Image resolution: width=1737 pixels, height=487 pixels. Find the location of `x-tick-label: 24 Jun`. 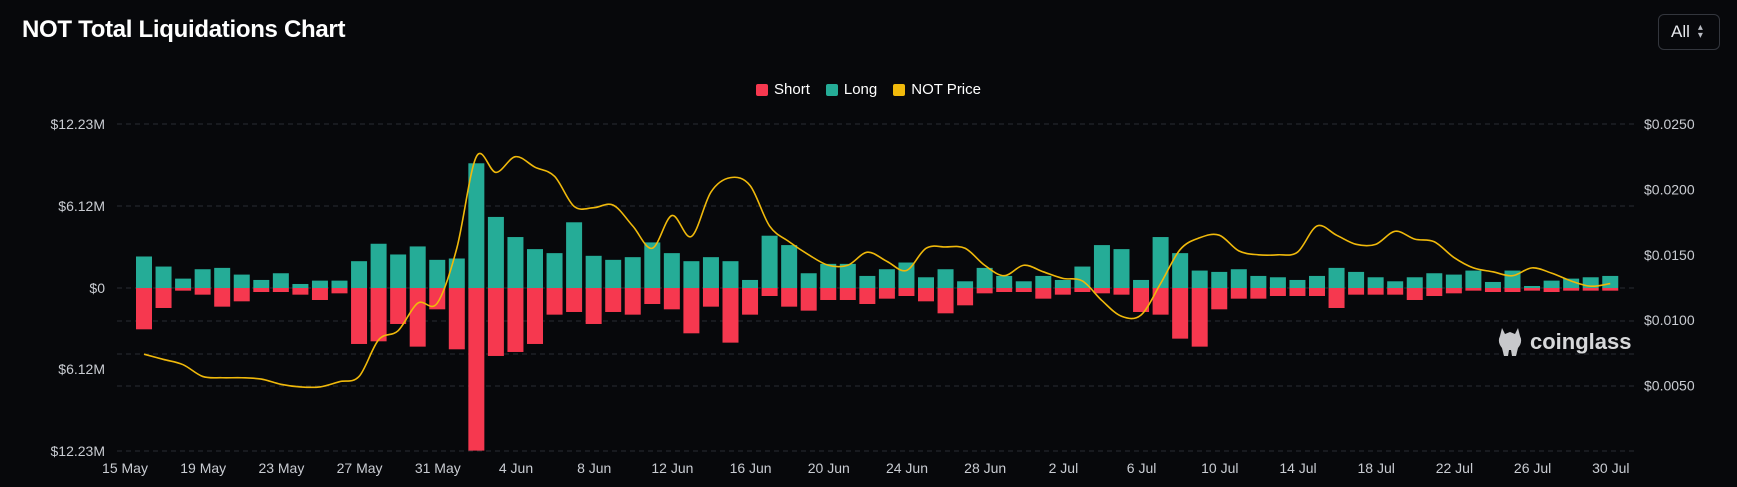

x-tick-label: 24 Jun is located at coordinates (907, 468).